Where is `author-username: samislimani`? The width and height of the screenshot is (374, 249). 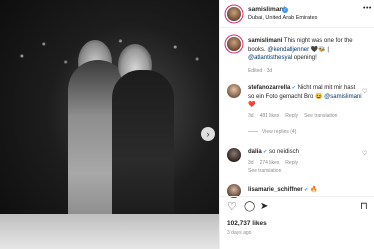 author-username: samislimani is located at coordinates (266, 9).